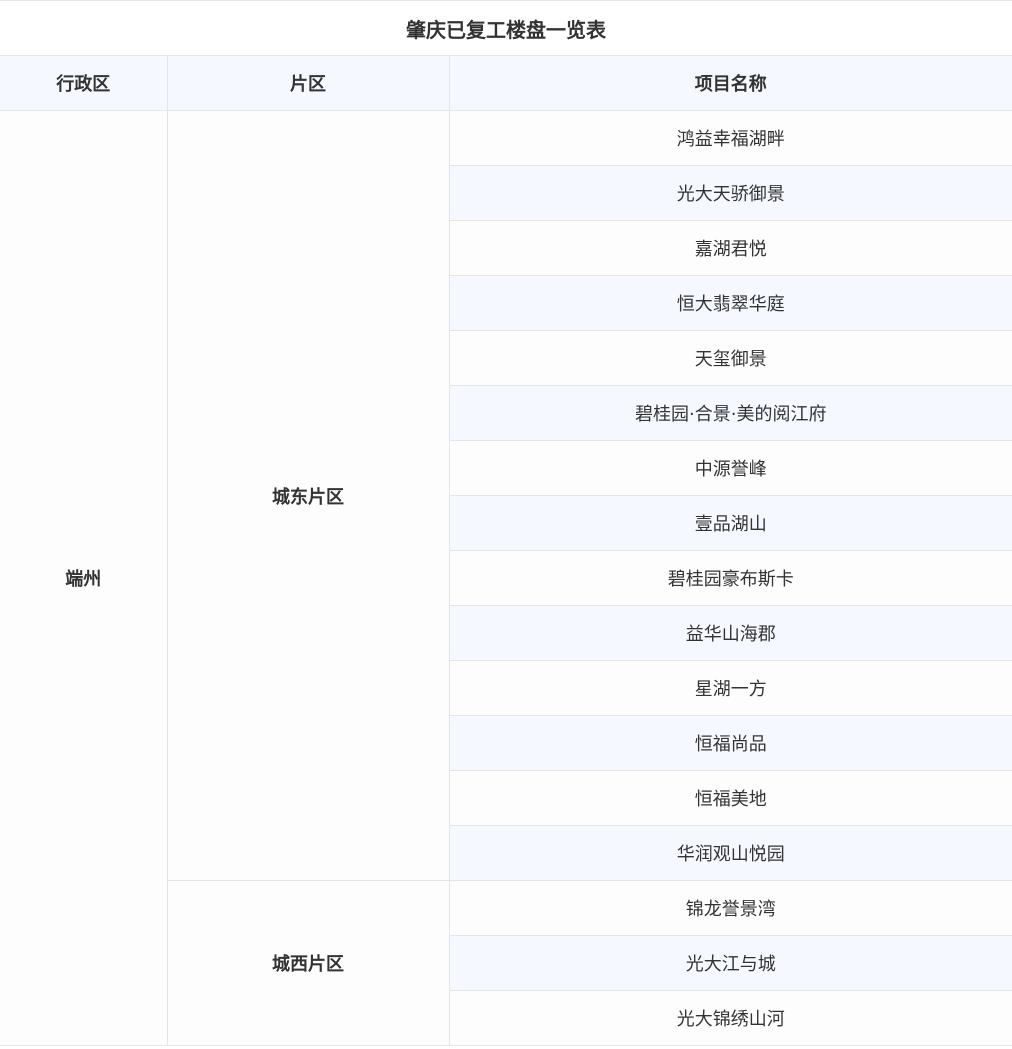 The width and height of the screenshot is (1012, 1049). Describe the element at coordinates (308, 83) in the screenshot. I see `header-area: 片区` at that location.